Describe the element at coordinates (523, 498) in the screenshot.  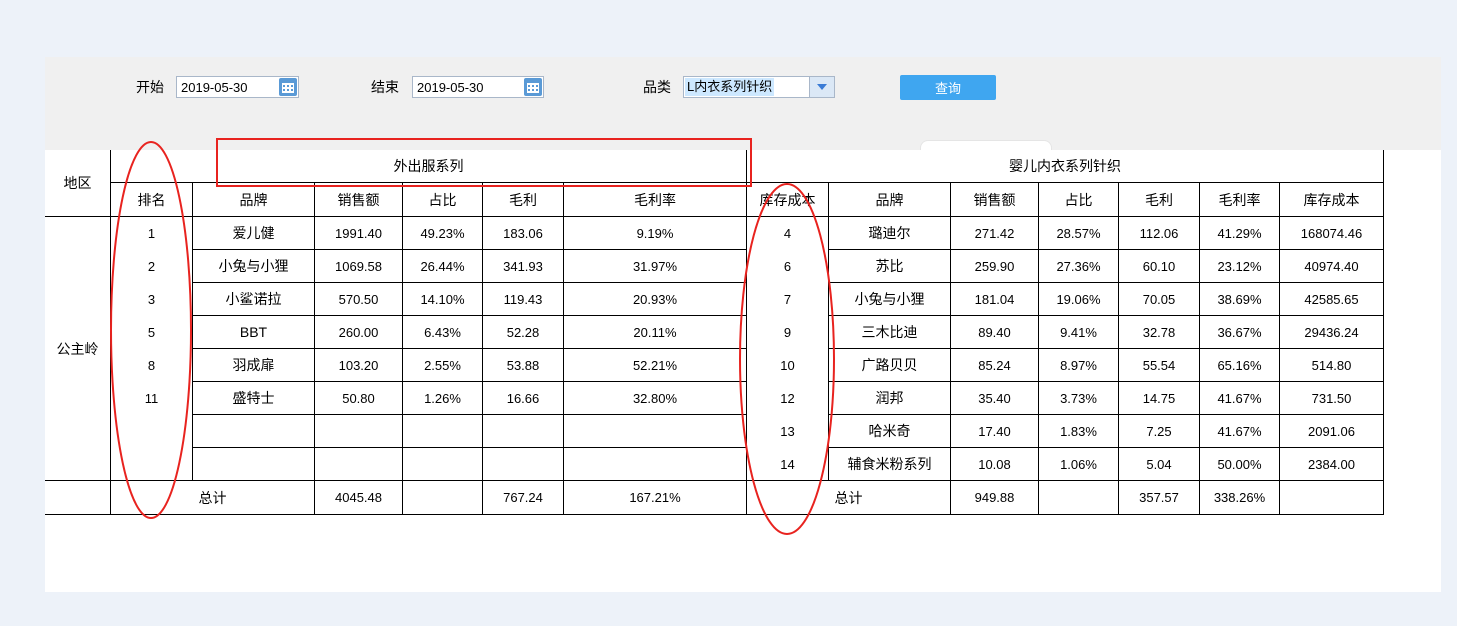
I see `total-cell: 767.24` at that location.